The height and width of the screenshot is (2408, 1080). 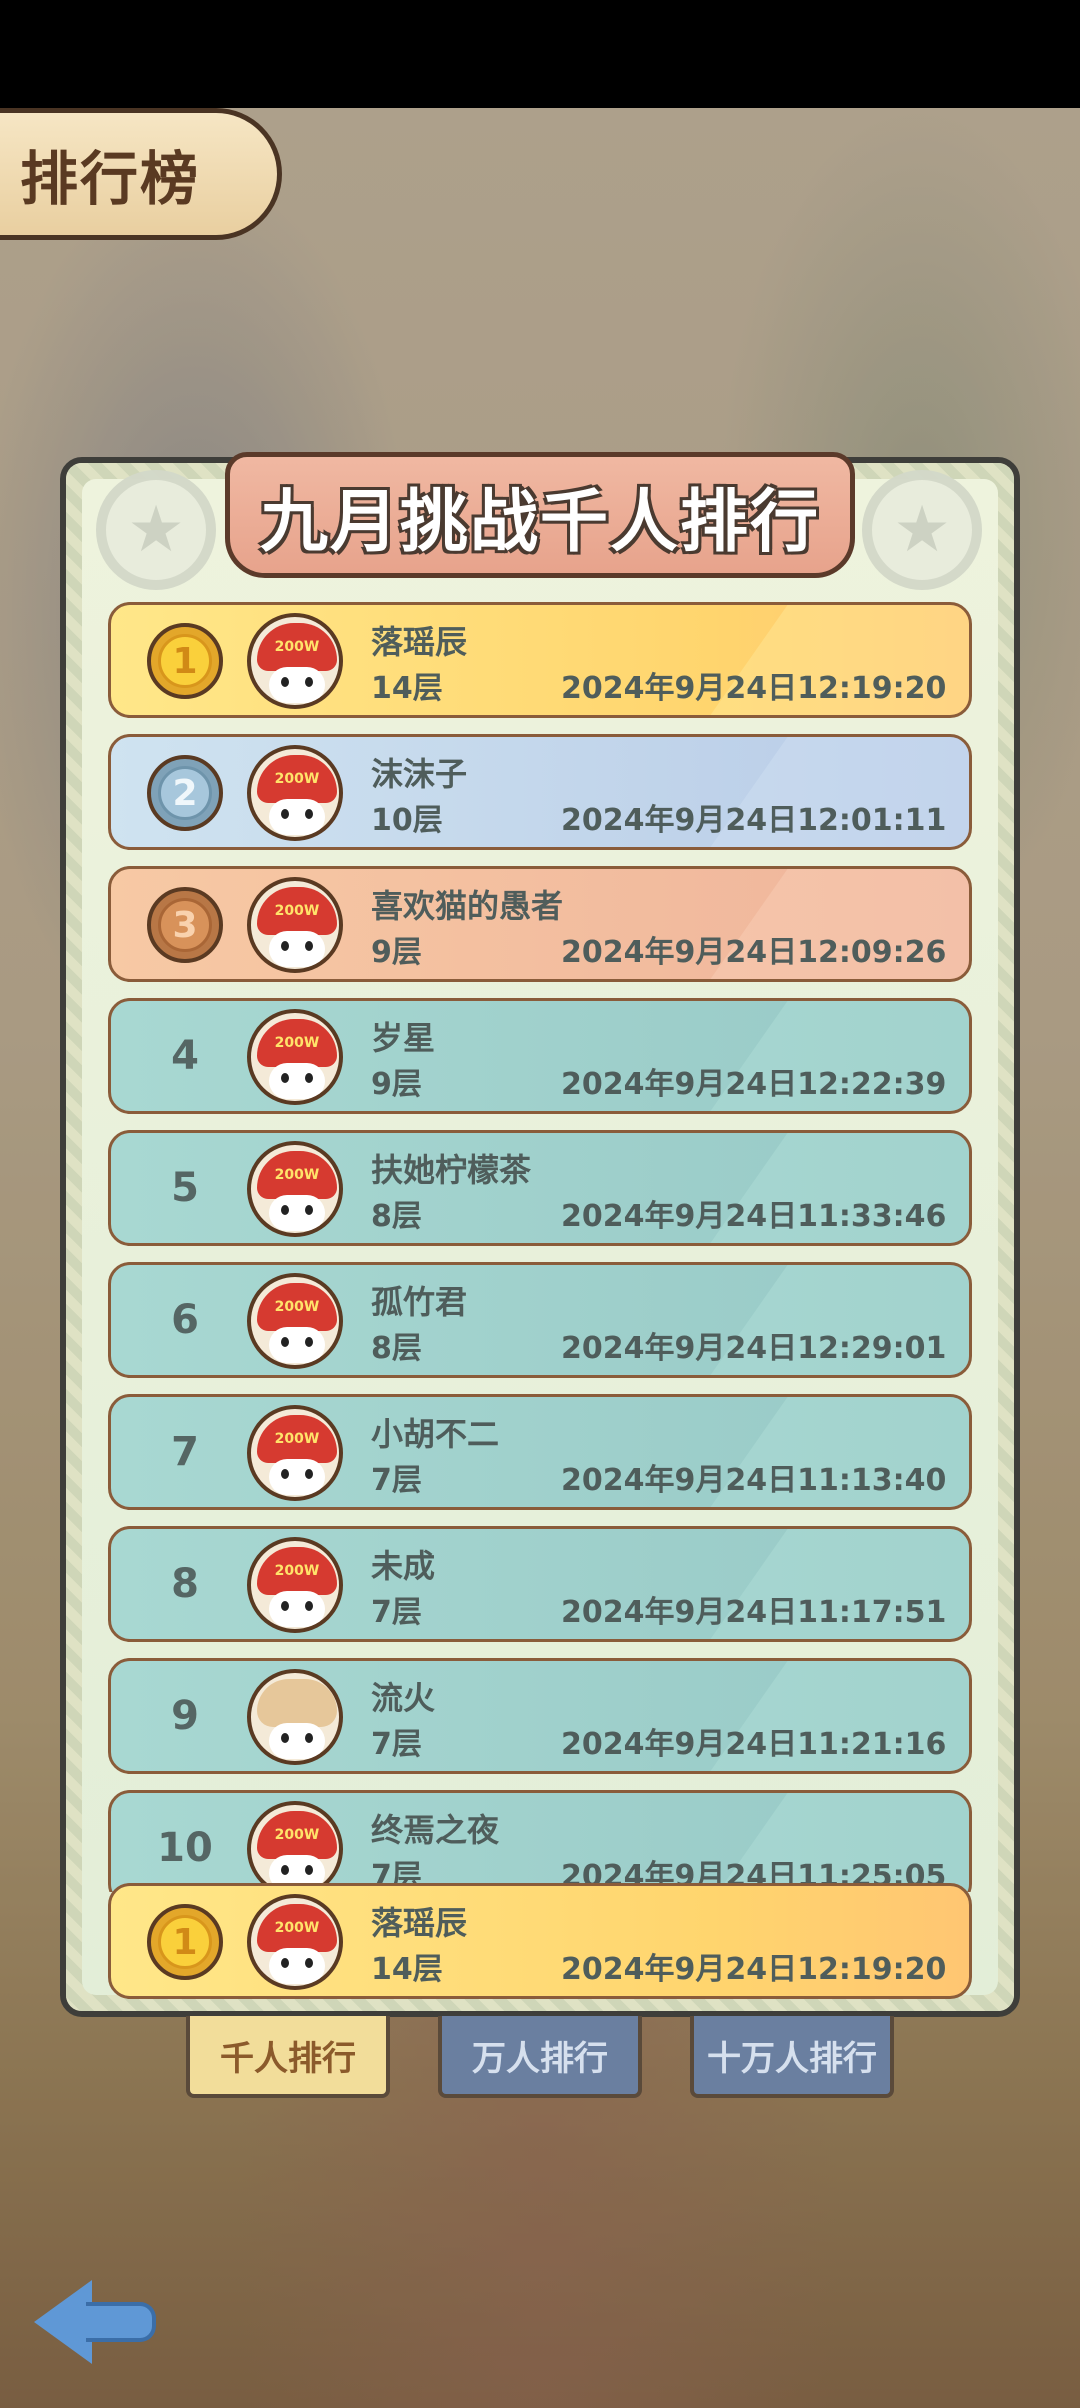 I want to click on tab-hundred-thousand: 十万人排行, so click(x=792, y=2057).